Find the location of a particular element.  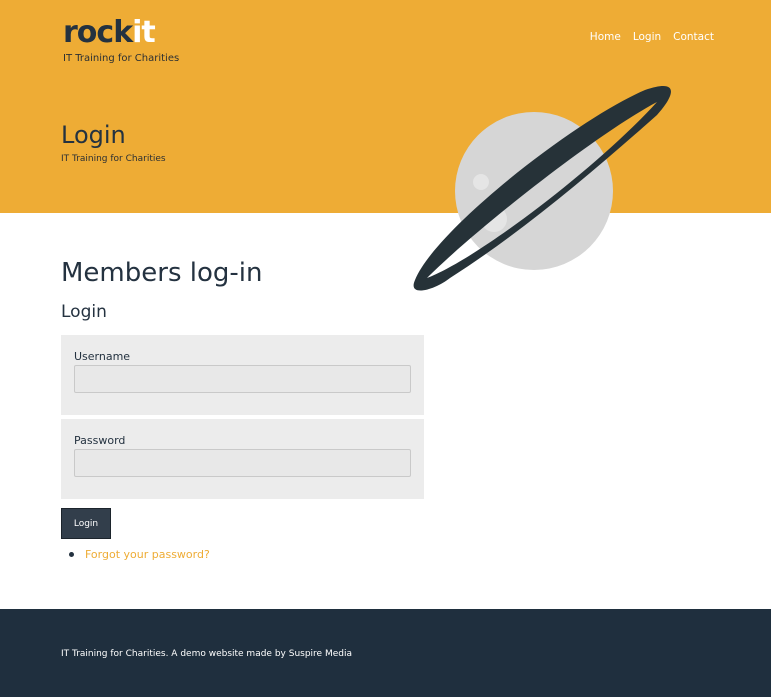

bullet-dot-icon is located at coordinates (71, 554).